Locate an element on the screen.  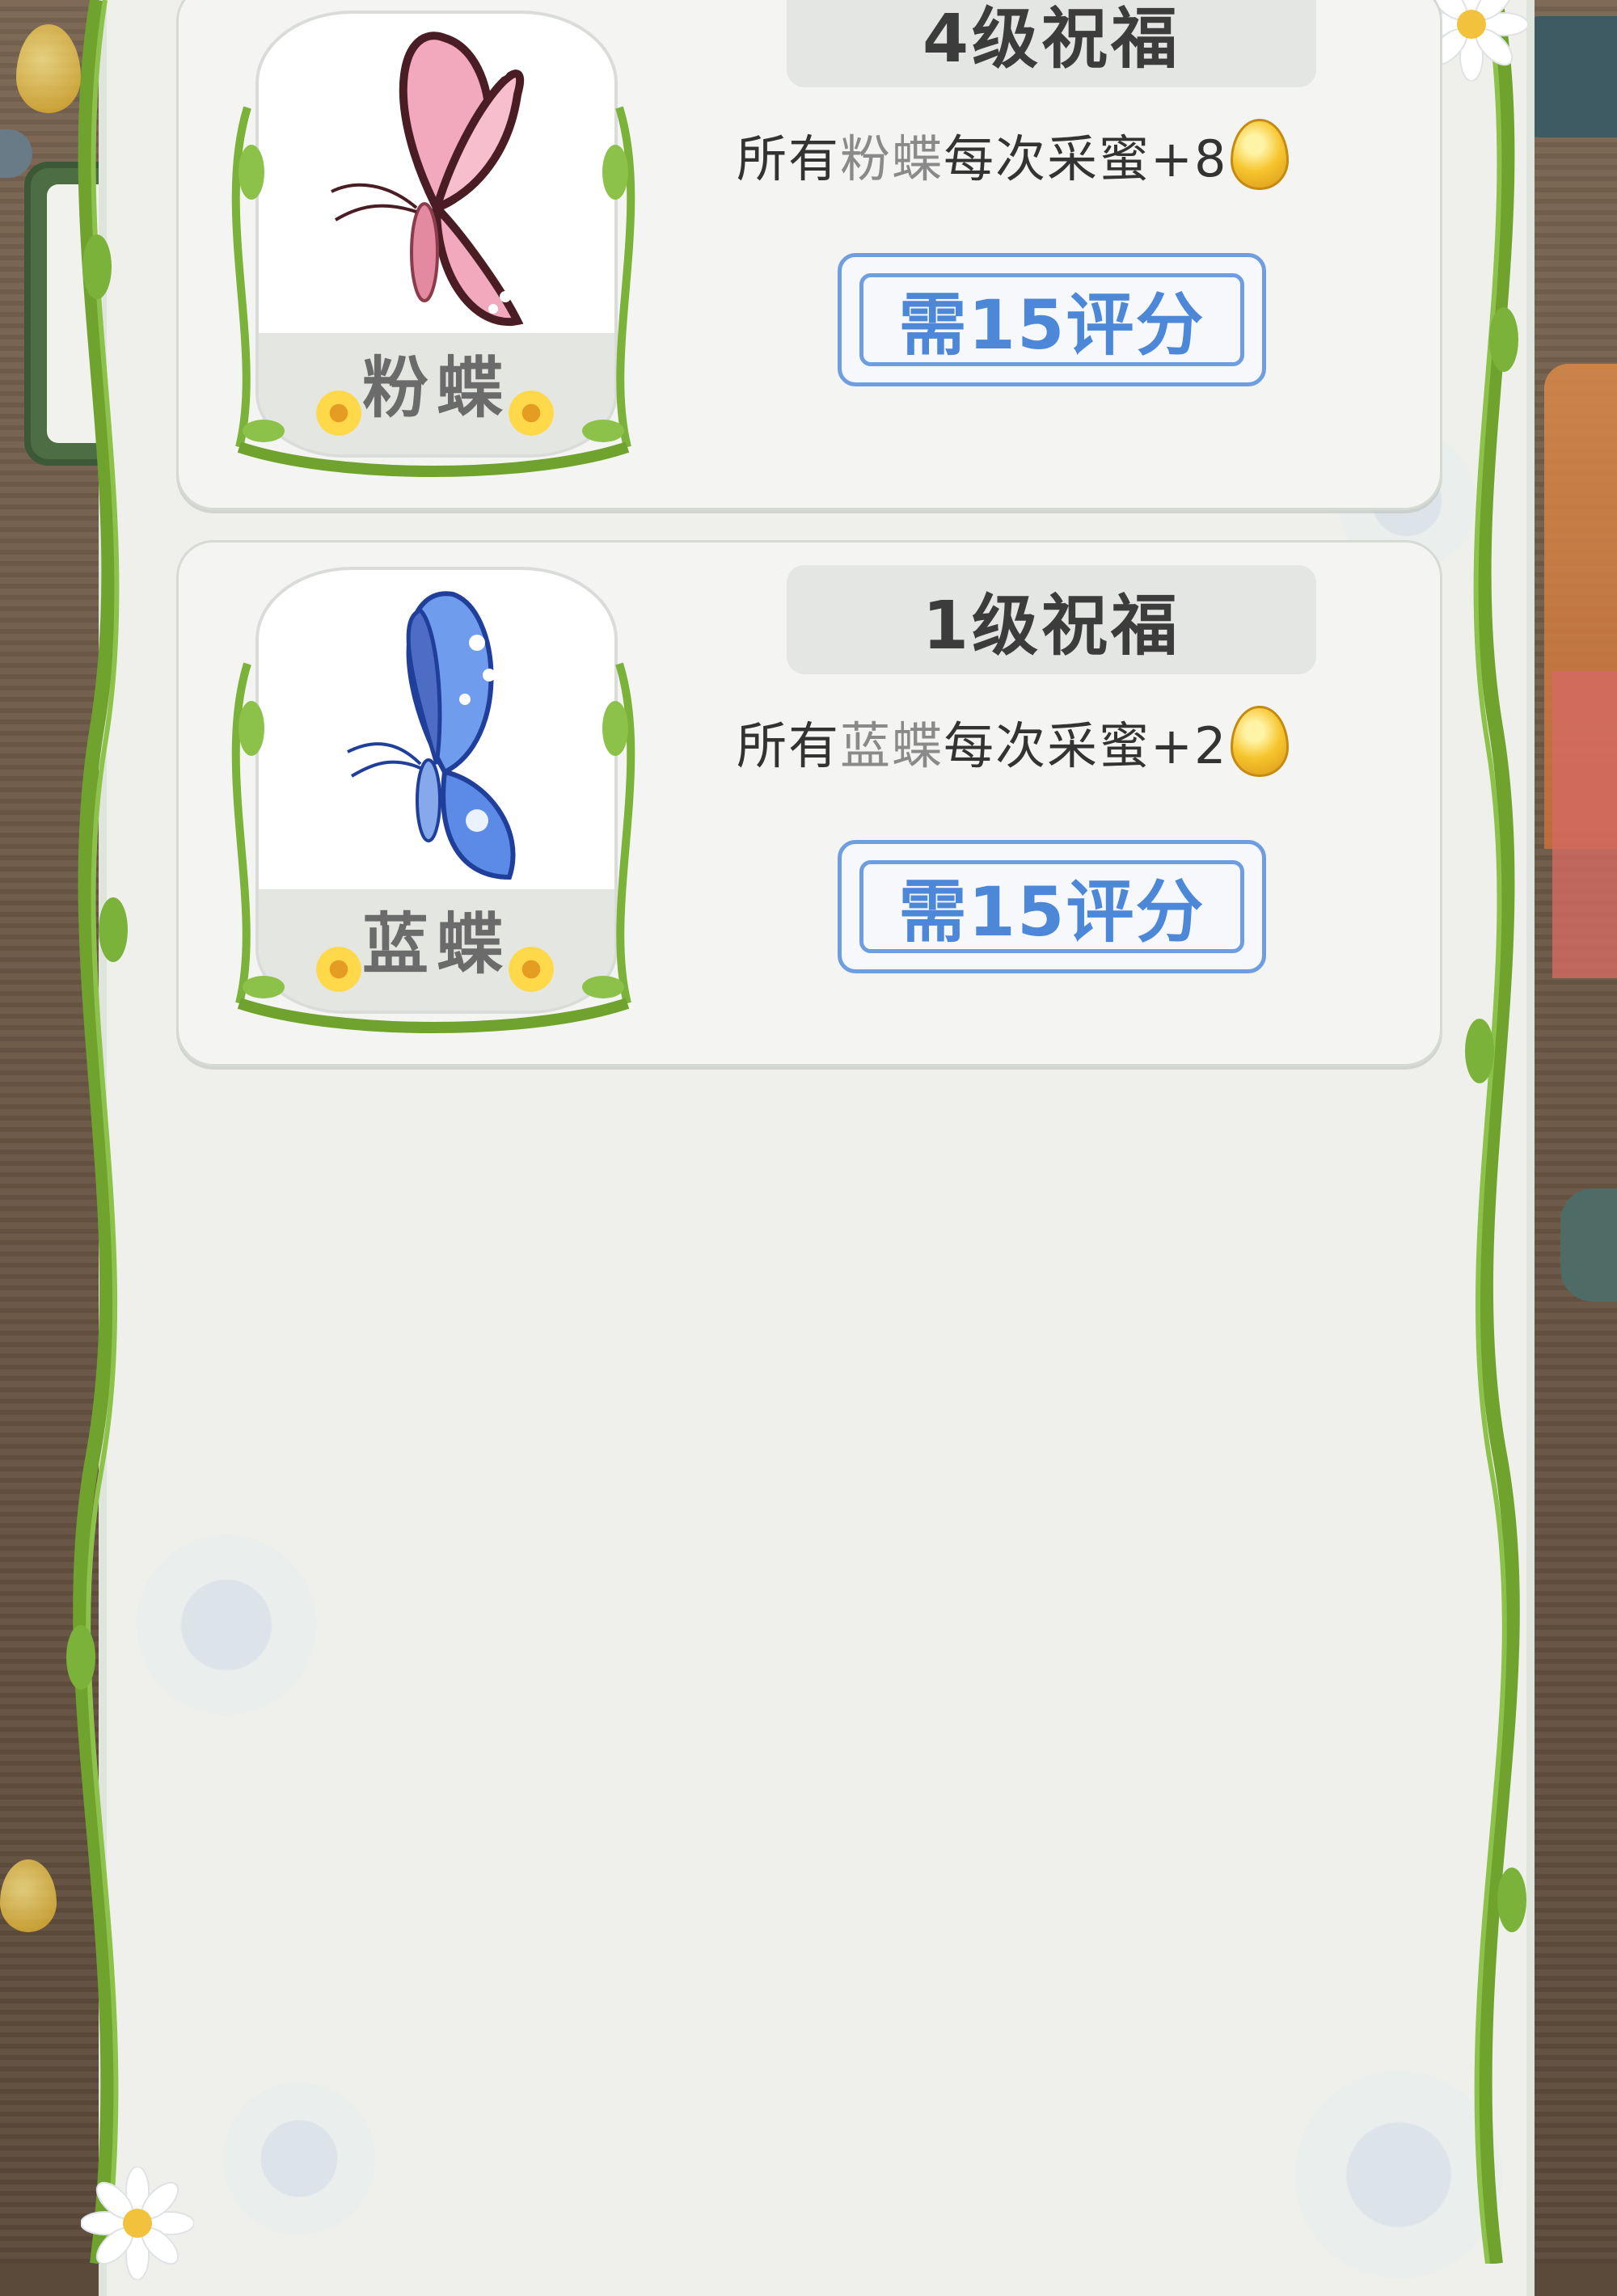
desc-butterfly-name: 蓝蝶 is located at coordinates (892, 745).